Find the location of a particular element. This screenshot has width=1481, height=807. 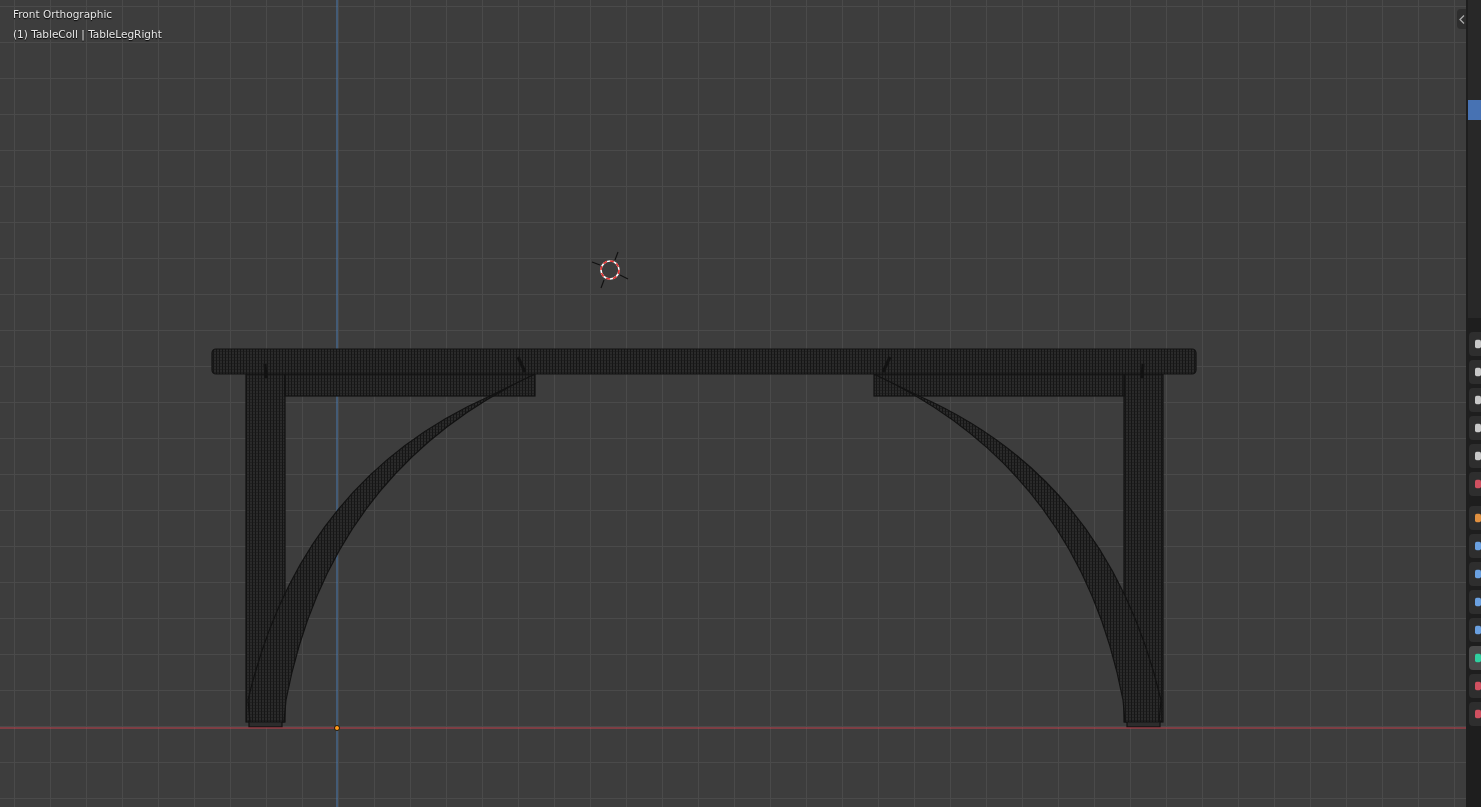

chevron-left-icon is located at coordinates (1461, 19).